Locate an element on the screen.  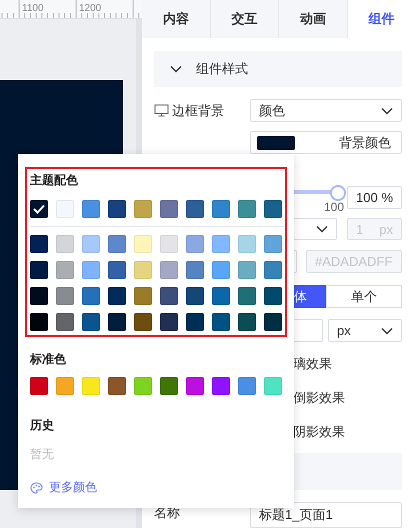
effect-label: 璃效果 is located at coordinates (312, 364).